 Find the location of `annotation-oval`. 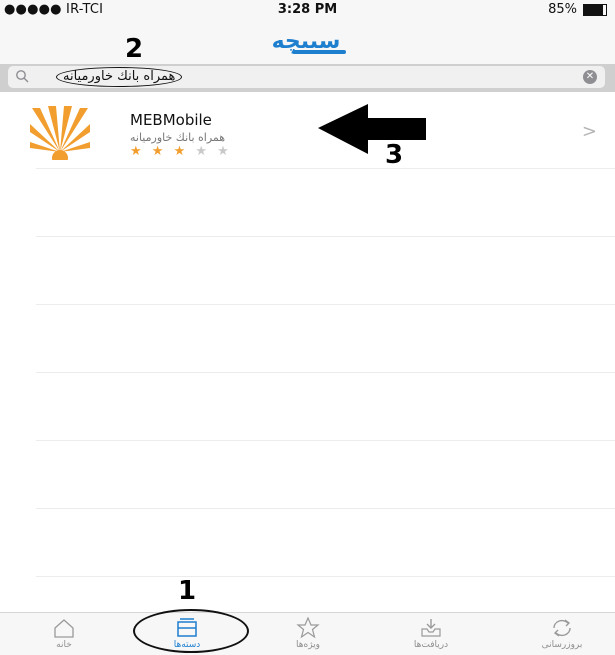

annotation-oval is located at coordinates (191, 631).